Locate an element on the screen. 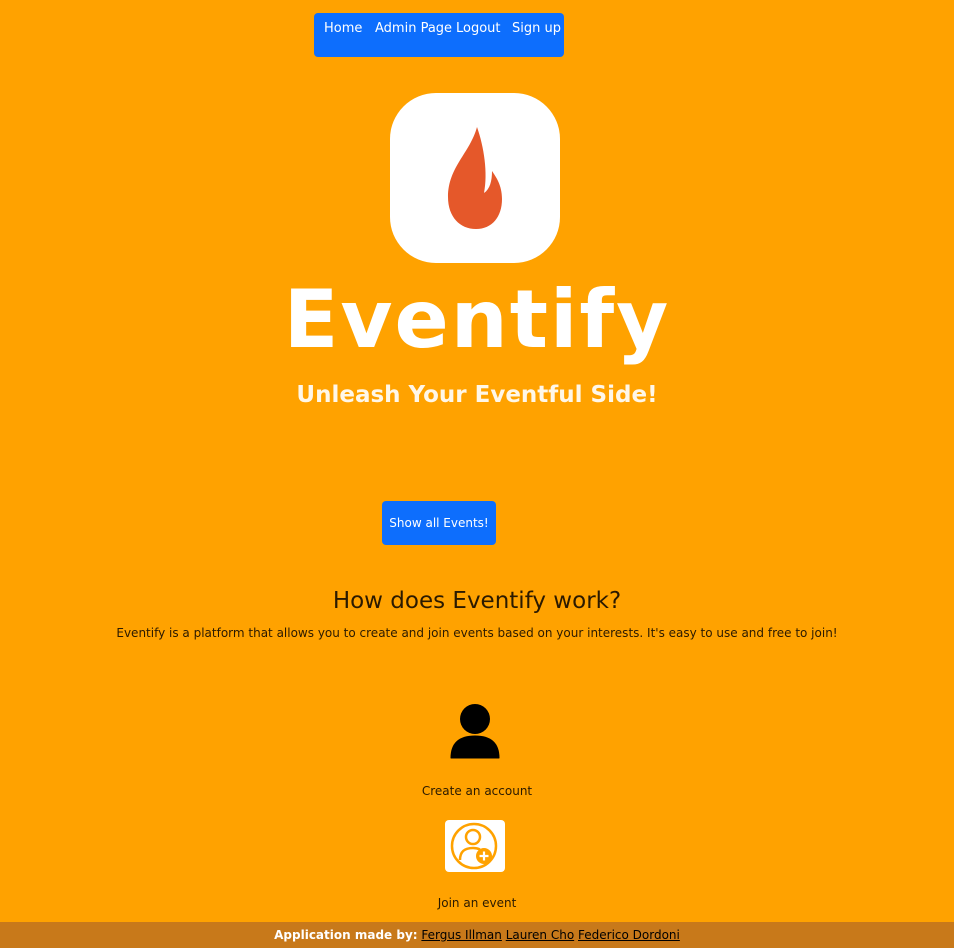 Image resolution: width=954 pixels, height=948 pixels. user-add-icon is located at coordinates (475, 846).